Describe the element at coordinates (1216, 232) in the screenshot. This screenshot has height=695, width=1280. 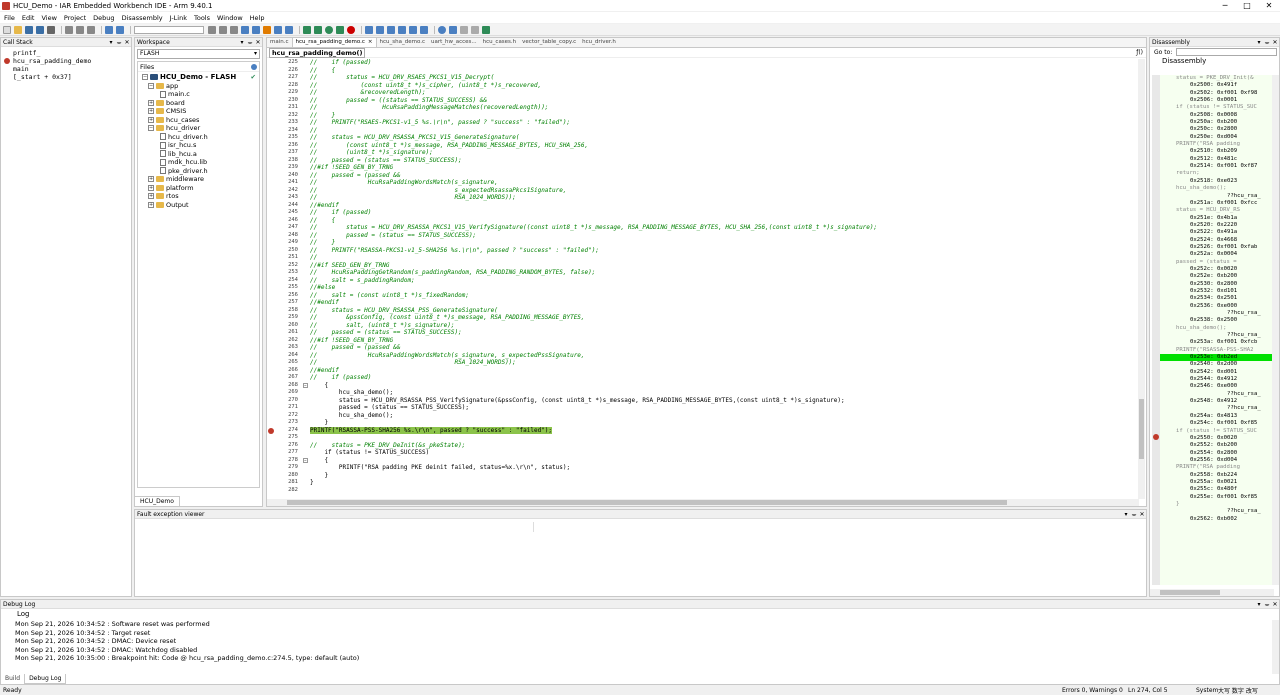
I see `disassembly-instruction: 0x2522: 0x491a` at that location.